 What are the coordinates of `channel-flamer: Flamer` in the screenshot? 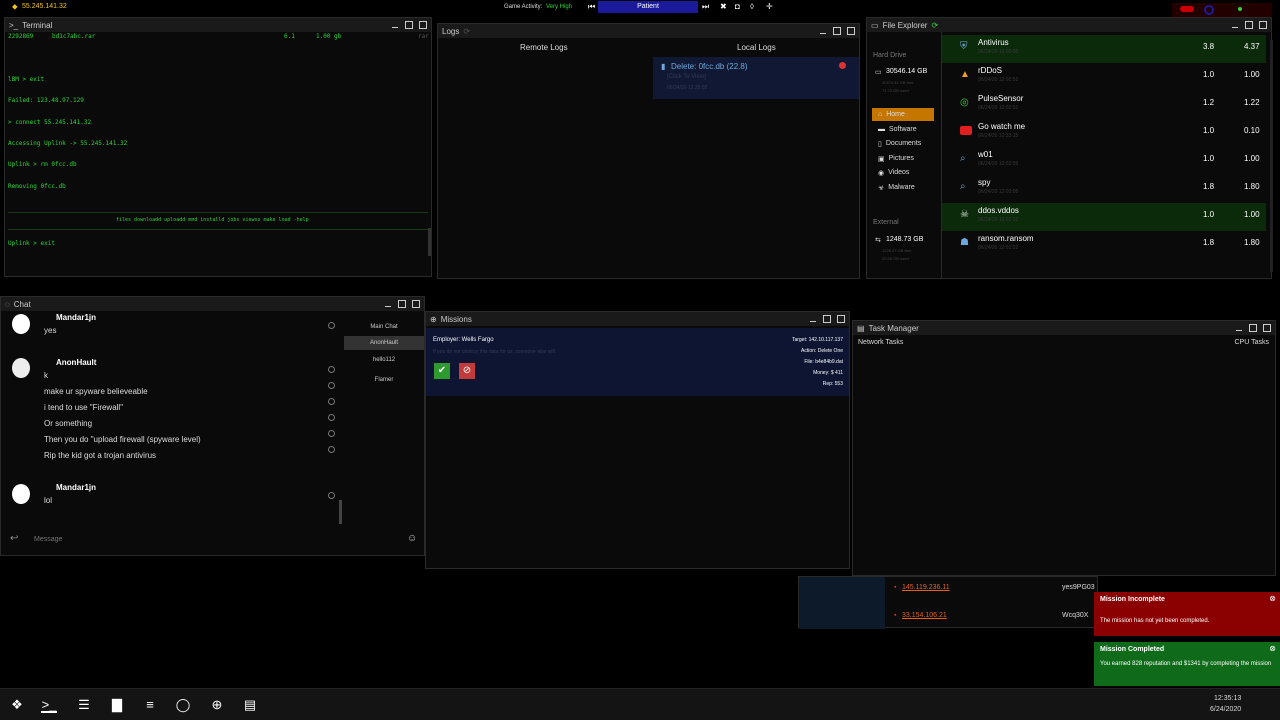 It's located at (384, 380).